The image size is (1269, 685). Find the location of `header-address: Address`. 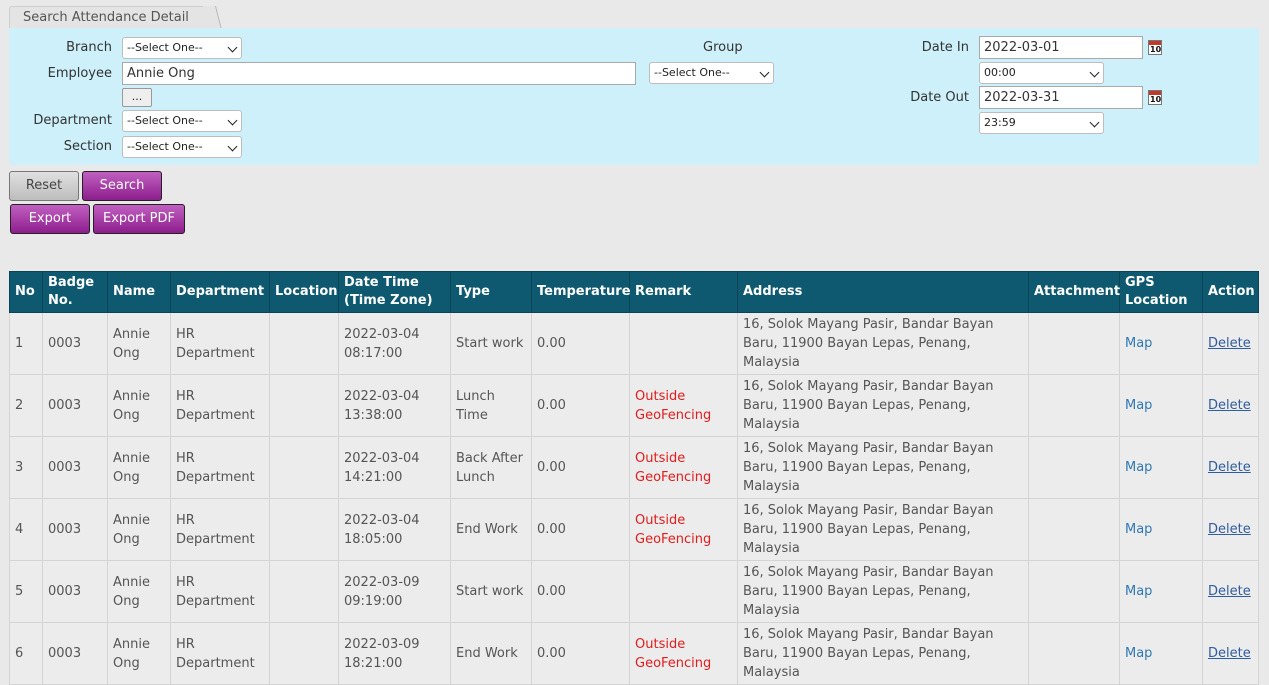

header-address: Address is located at coordinates (883, 292).